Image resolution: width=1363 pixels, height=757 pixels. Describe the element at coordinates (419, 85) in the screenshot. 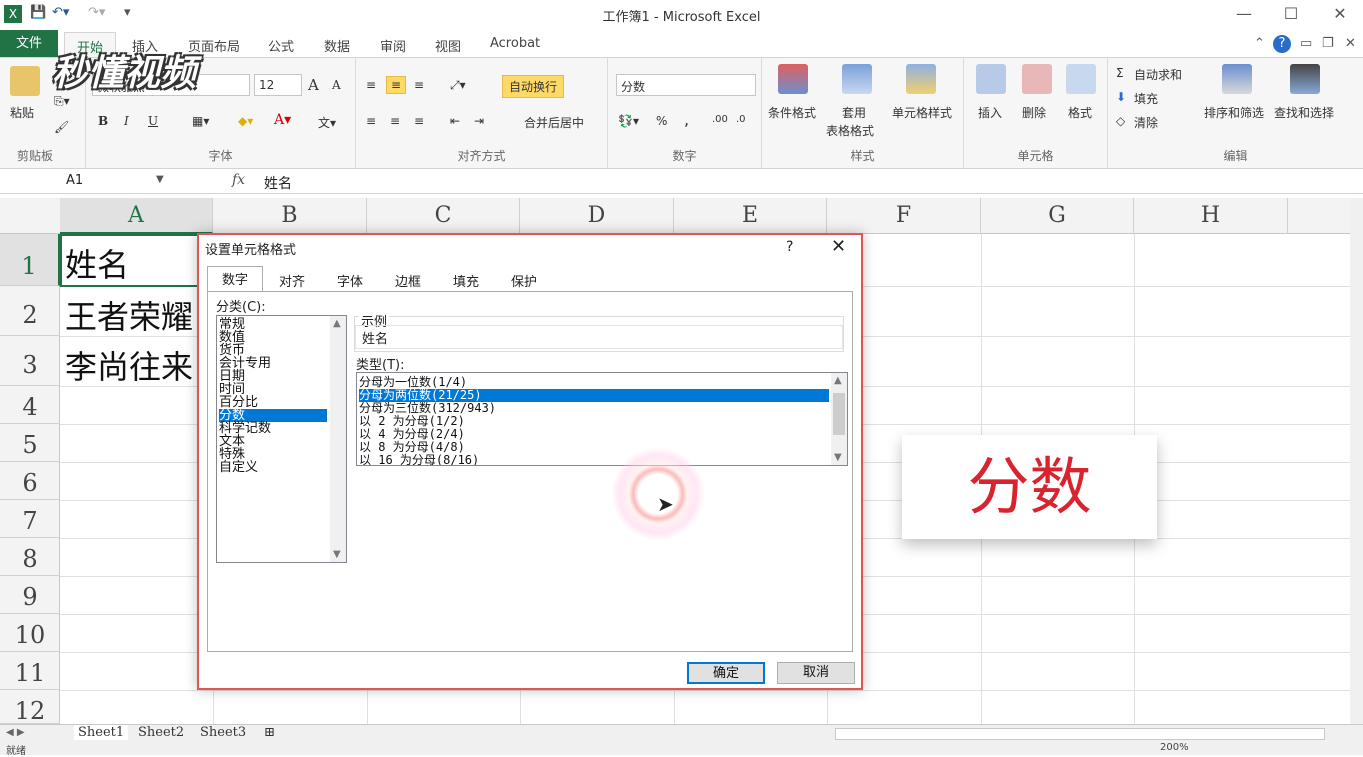

I see `align-bottom-icon: ≡` at that location.